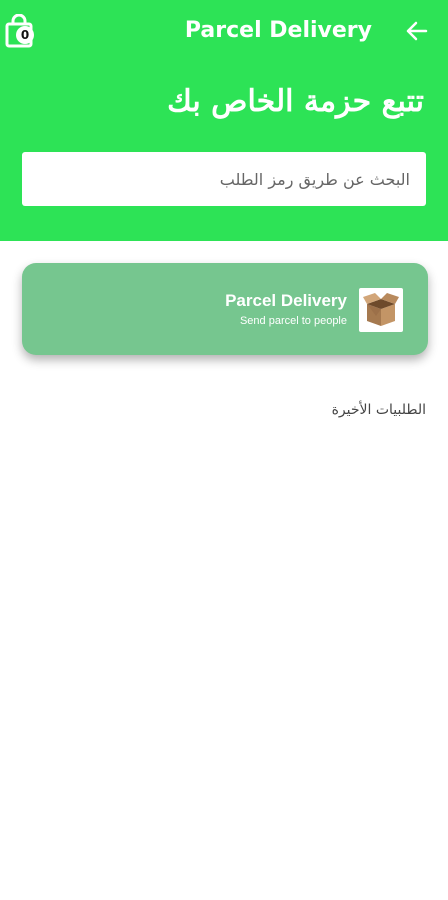 This screenshot has height=900, width=448. Describe the element at coordinates (278, 30) in the screenshot. I see `app-title: Parcel Delivery` at that location.